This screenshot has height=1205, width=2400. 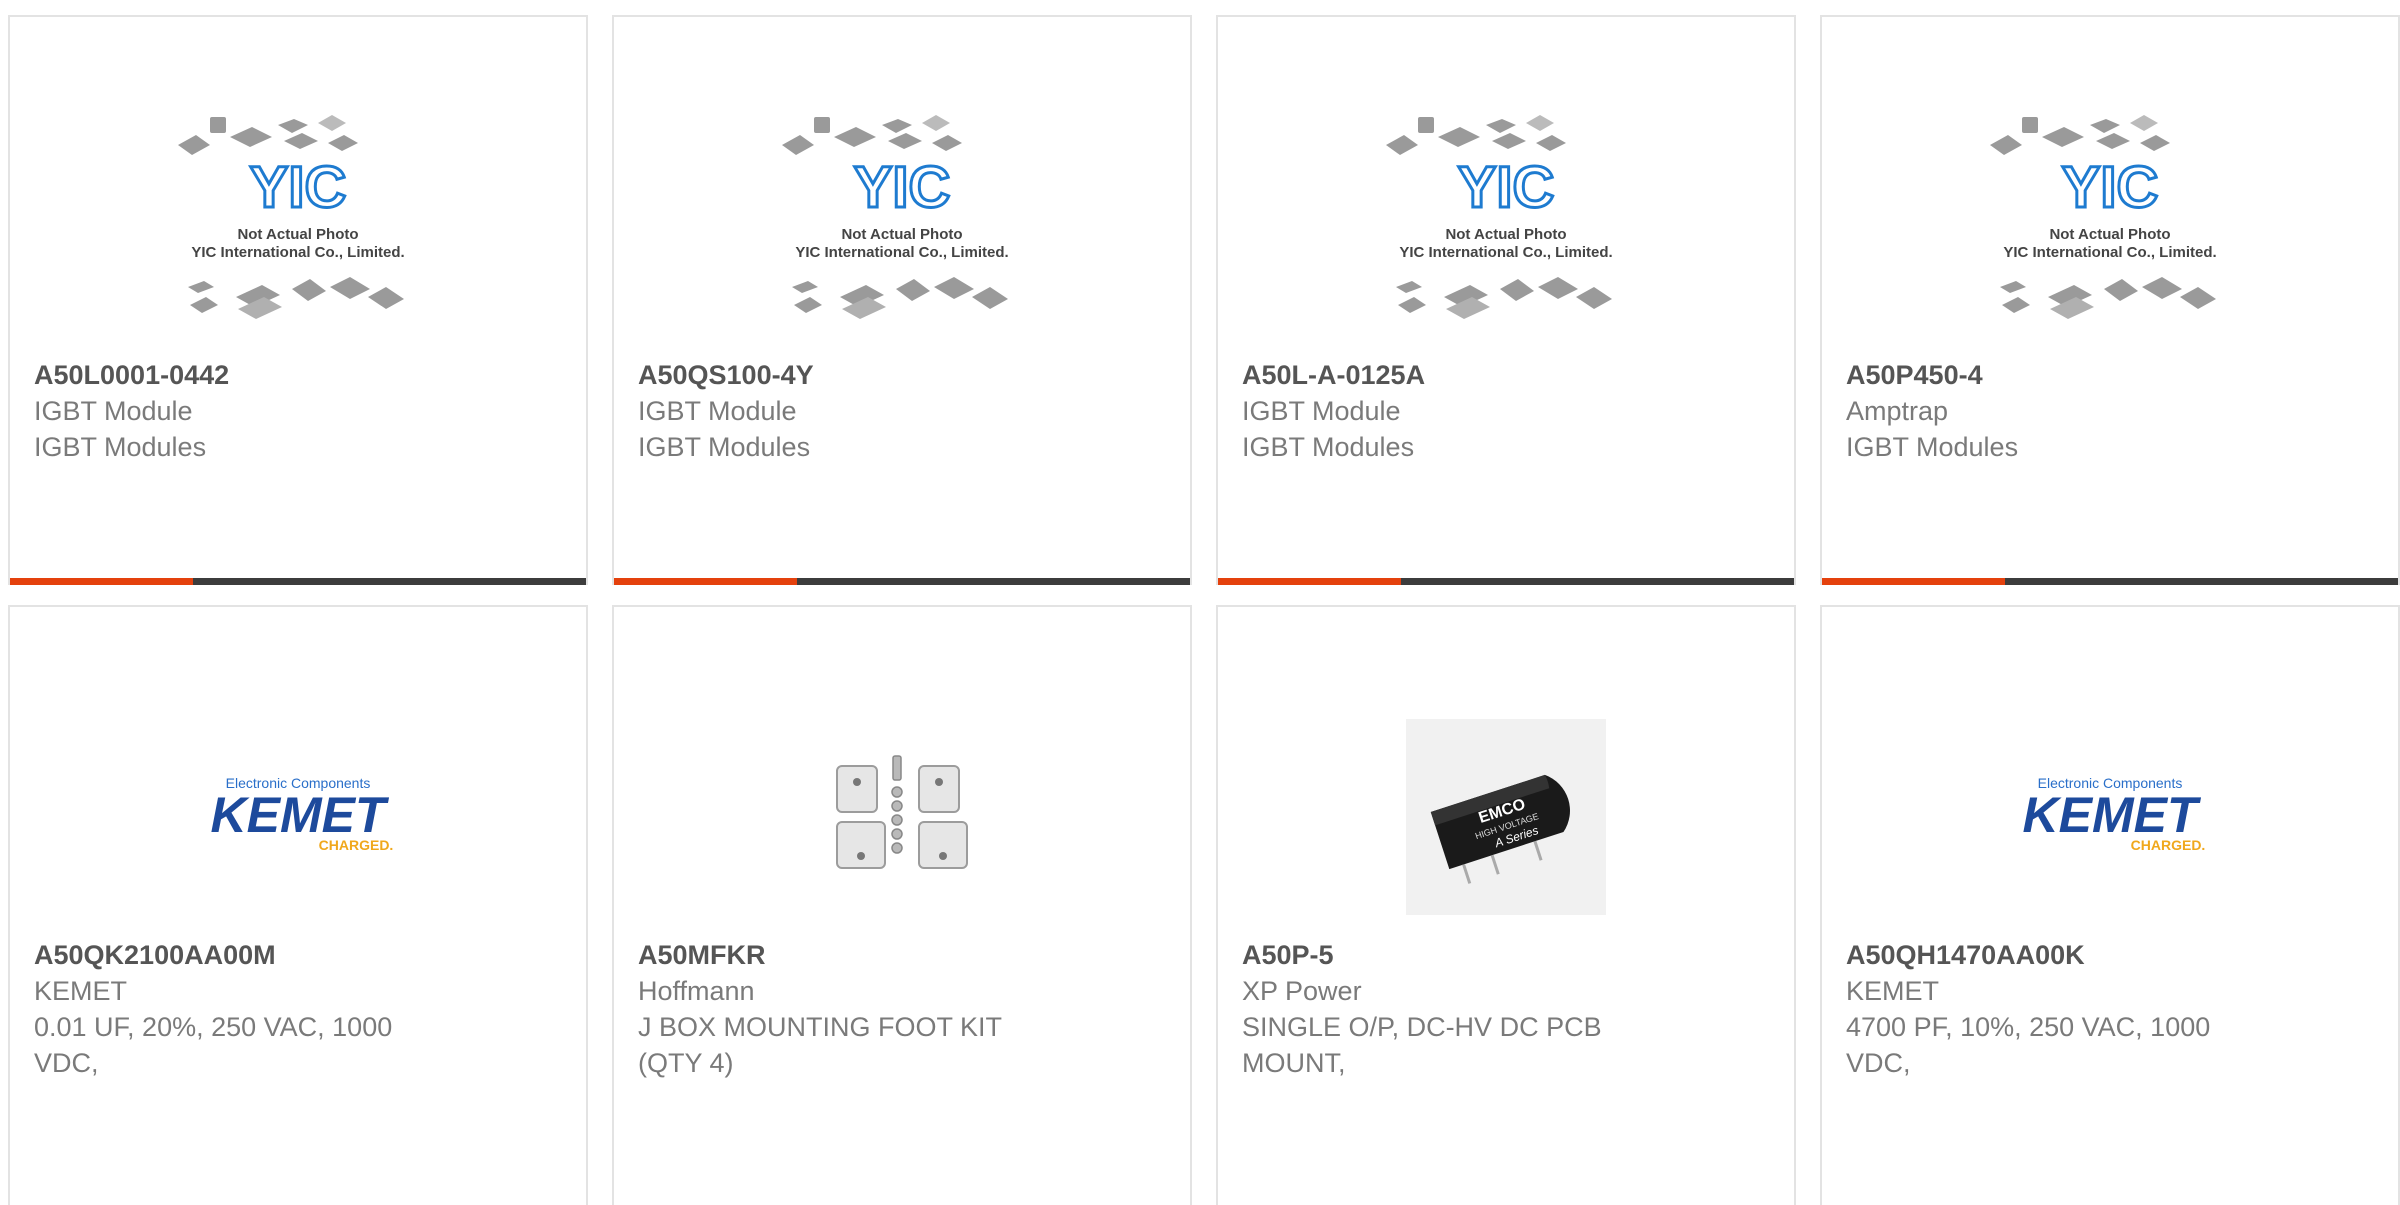 I want to click on part-number: A50QK2100AA00M, so click(x=298, y=955).